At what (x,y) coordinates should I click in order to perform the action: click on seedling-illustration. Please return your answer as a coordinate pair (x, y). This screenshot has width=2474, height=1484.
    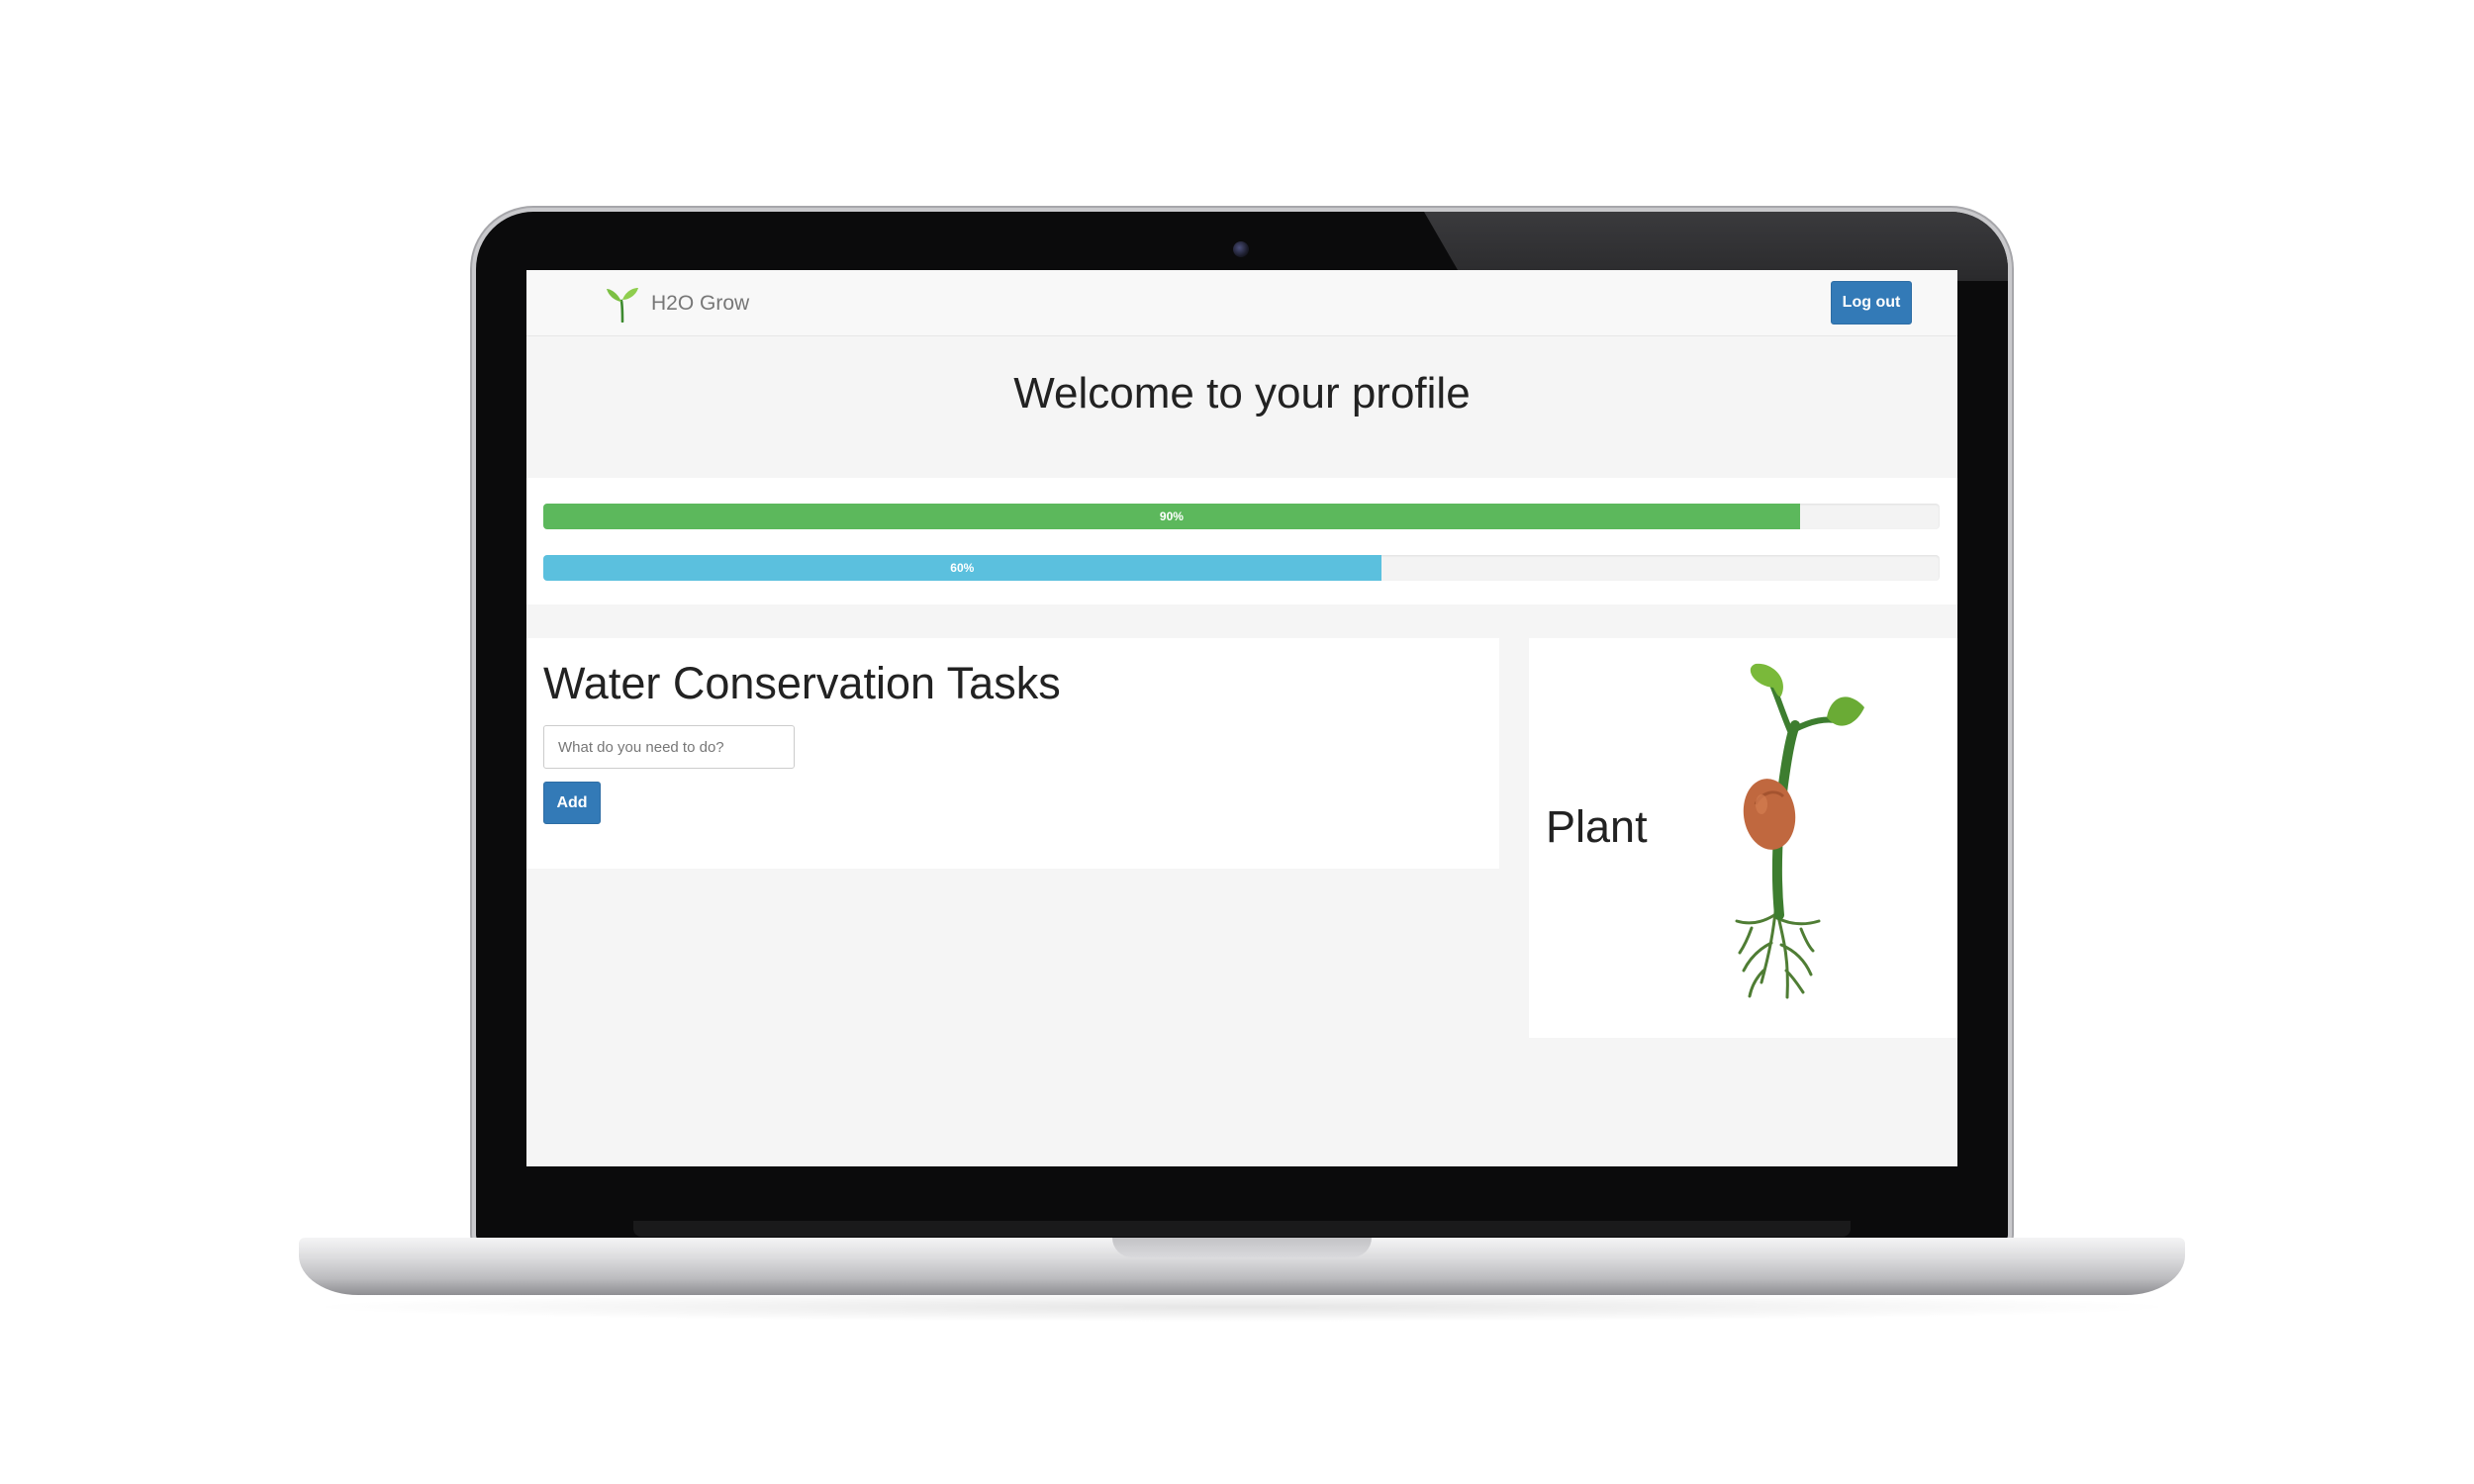
    Looking at the image, I should click on (1799, 831).